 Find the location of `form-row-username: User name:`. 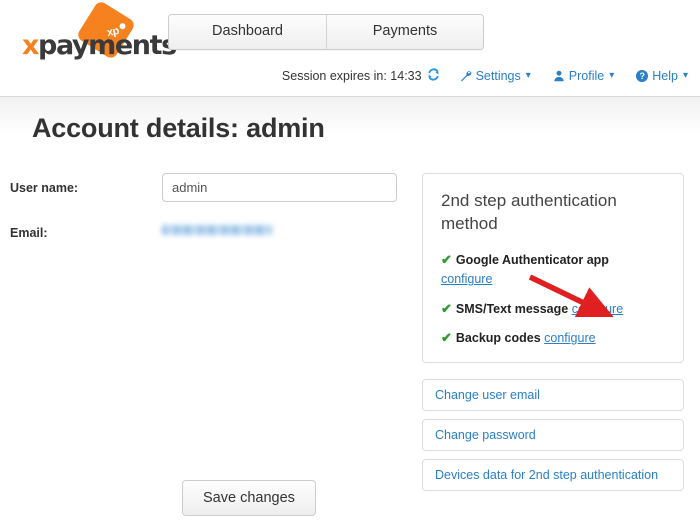

form-row-username: User name: is located at coordinates (211, 187).